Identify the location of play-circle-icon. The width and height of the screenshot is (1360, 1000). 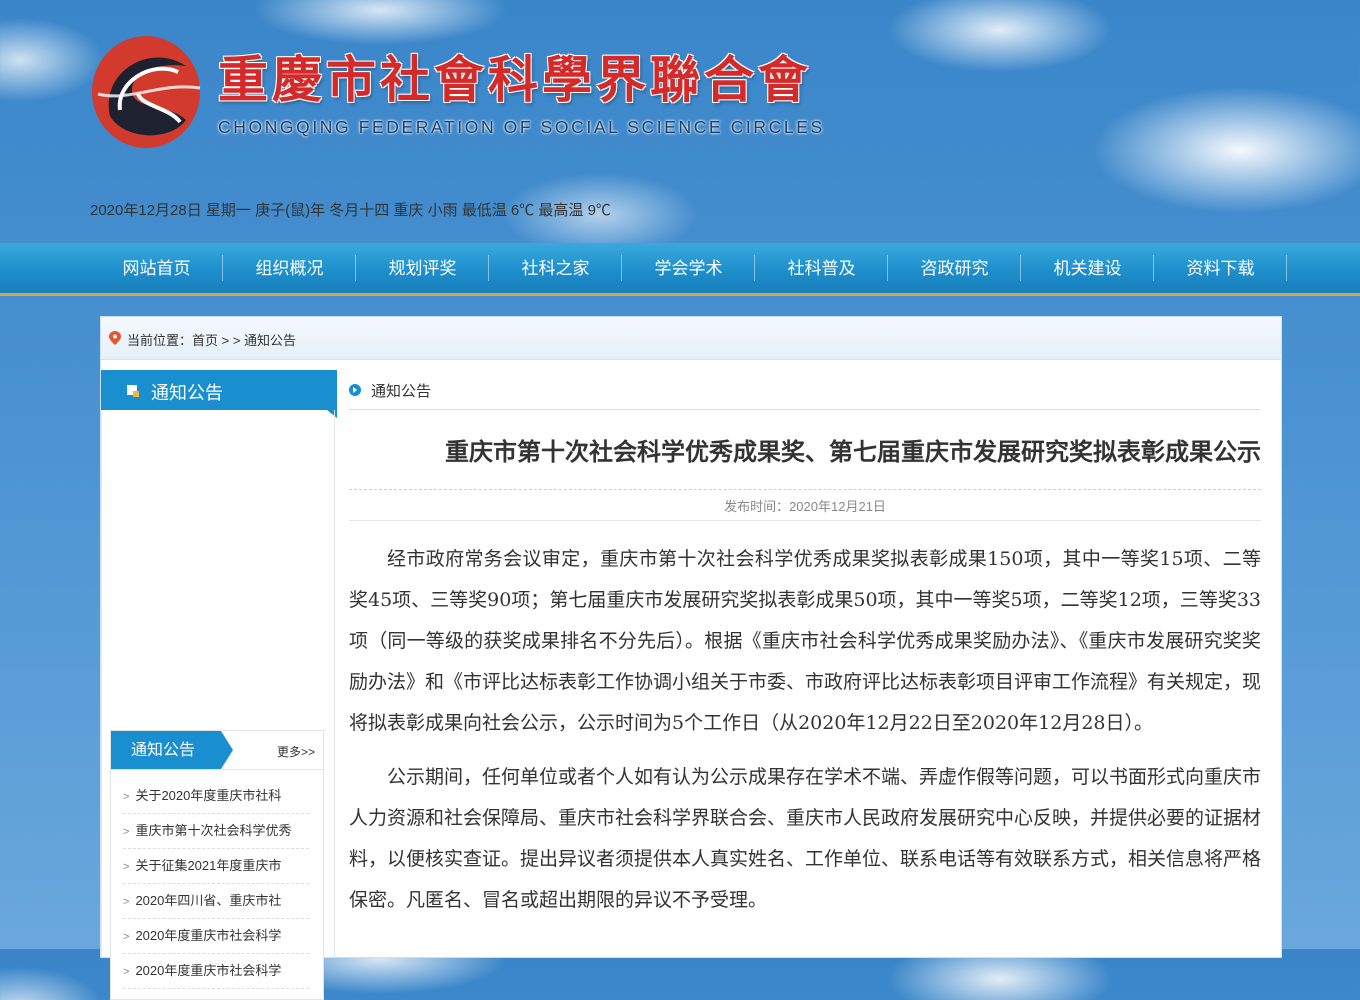
(355, 390).